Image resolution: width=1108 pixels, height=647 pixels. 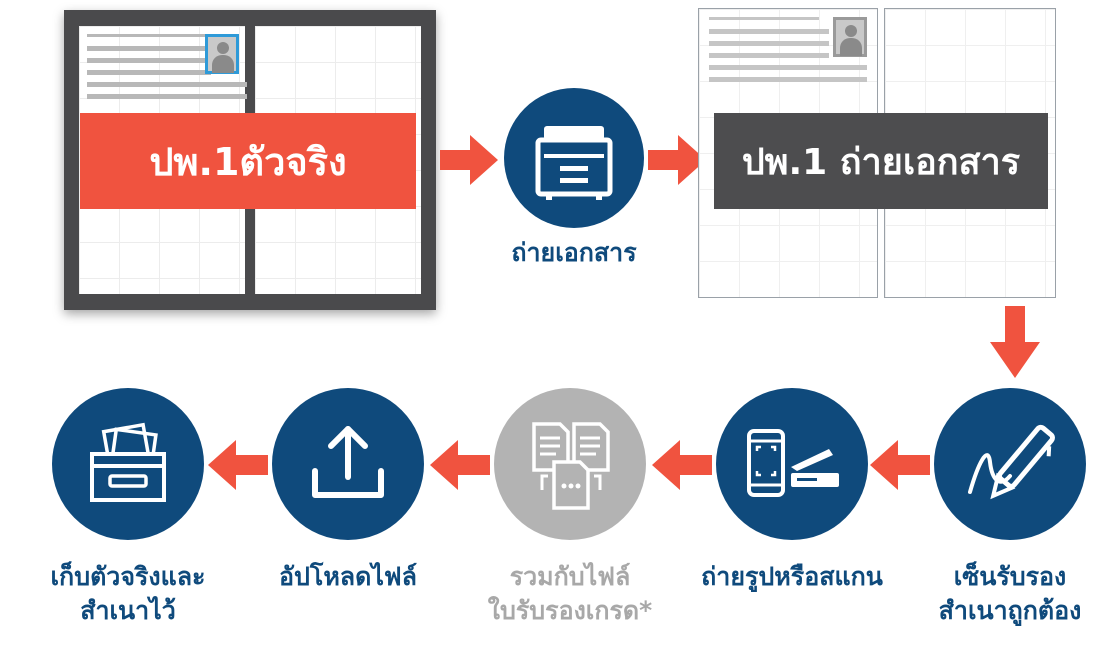 I want to click on photocopier-icon, so click(x=574, y=158).